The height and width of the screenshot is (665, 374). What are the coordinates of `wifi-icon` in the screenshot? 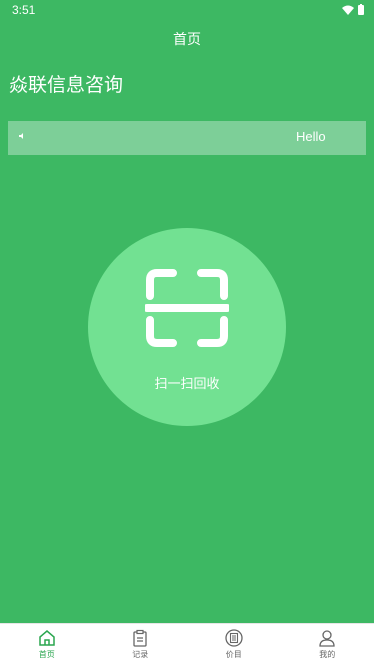 It's located at (348, 10).